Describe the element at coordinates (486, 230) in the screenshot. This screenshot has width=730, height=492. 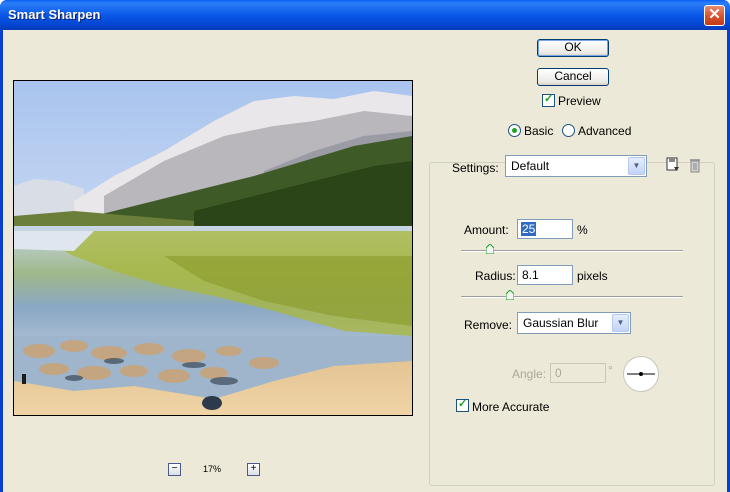
I see `amount-label: Amount:` at that location.